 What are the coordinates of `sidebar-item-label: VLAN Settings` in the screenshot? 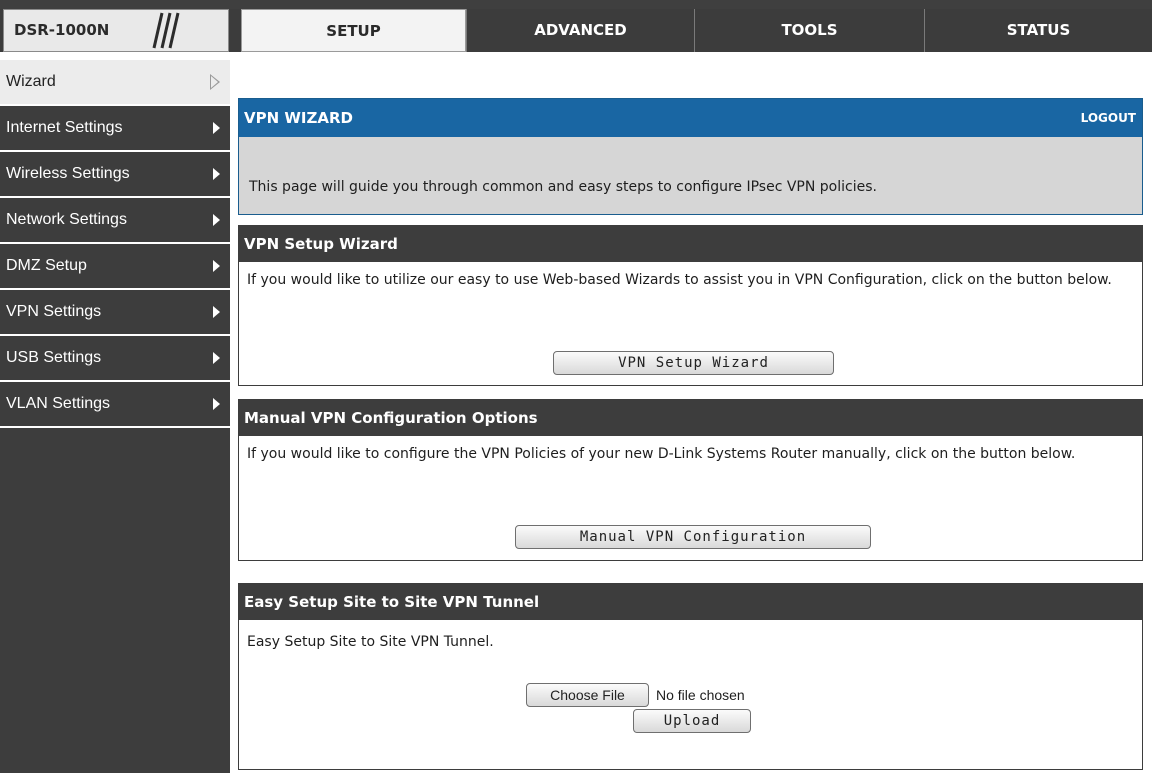 It's located at (58, 403).